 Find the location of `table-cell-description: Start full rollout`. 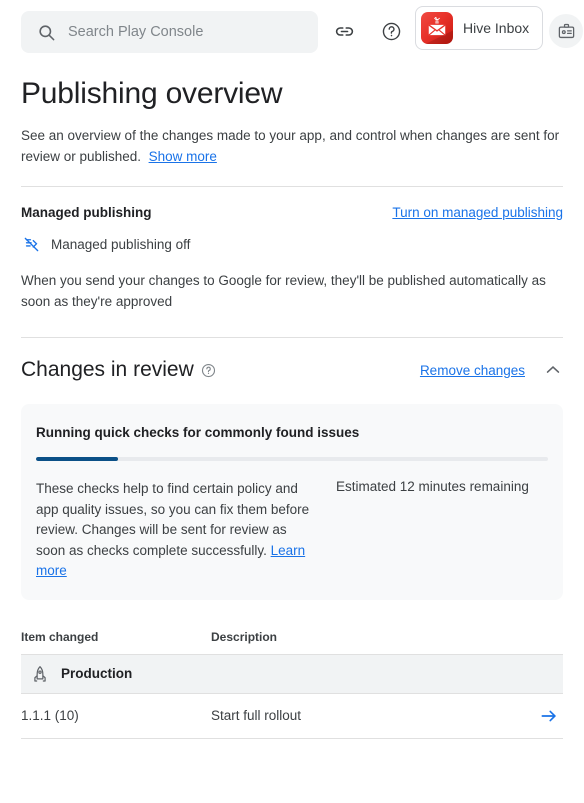

table-cell-description: Start full rollout is located at coordinates (256, 715).